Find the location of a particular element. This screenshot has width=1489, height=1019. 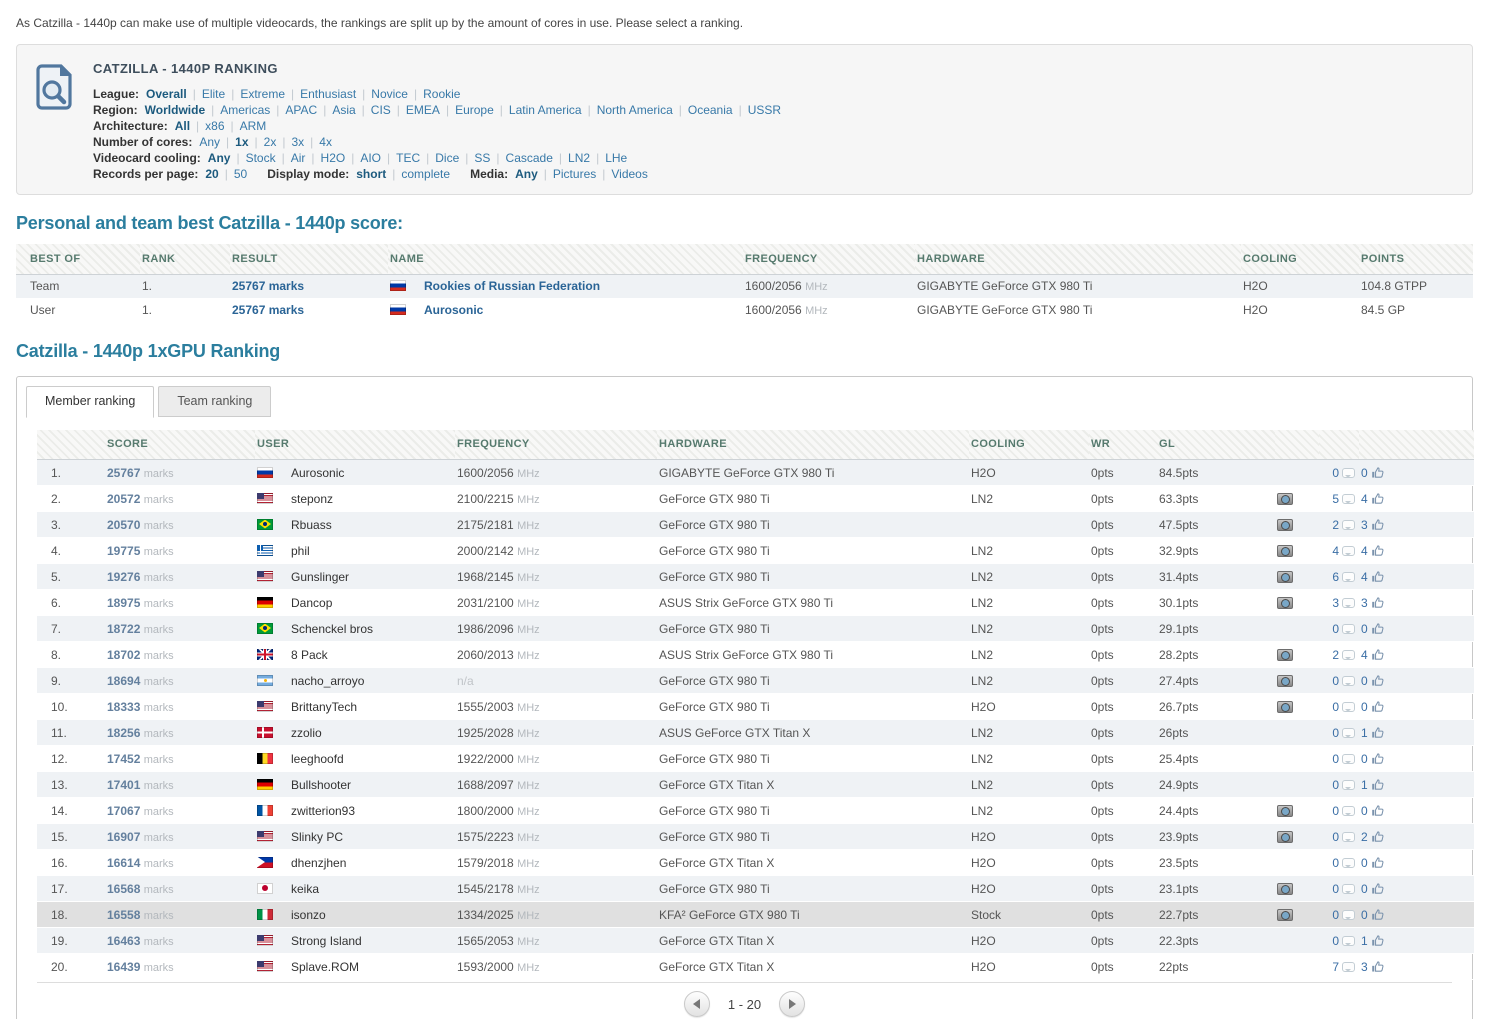

user-link: Bullshooter is located at coordinates (321, 785).